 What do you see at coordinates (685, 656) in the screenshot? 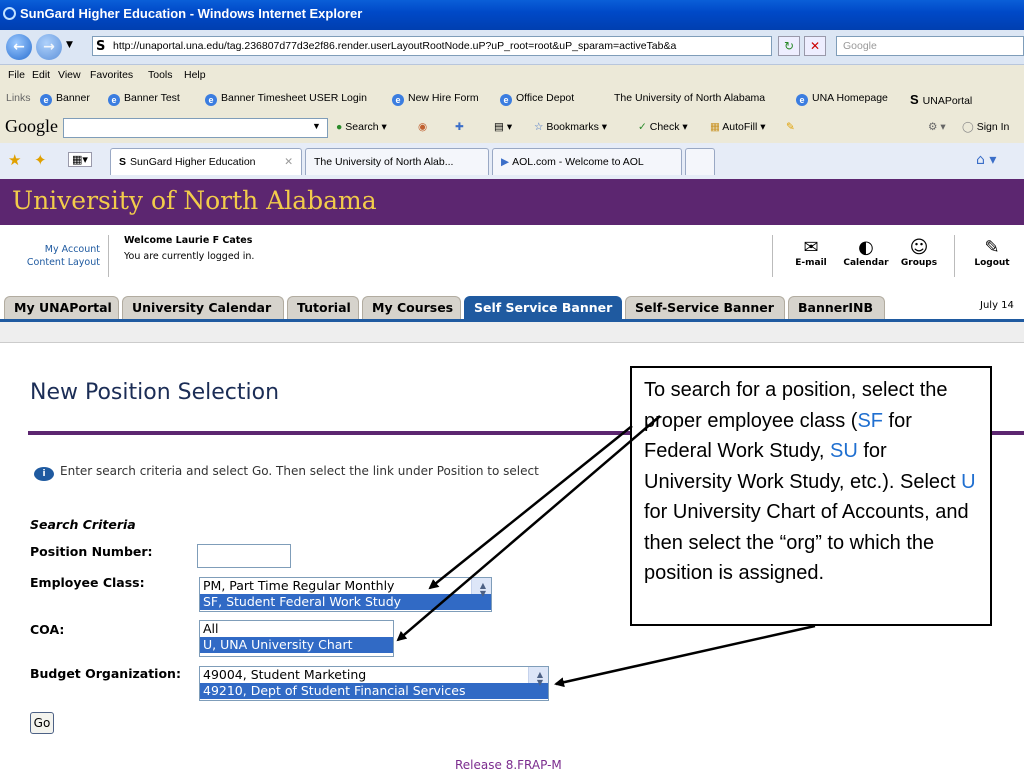
I see `arrow-to-budget-org` at bounding box center [685, 656].